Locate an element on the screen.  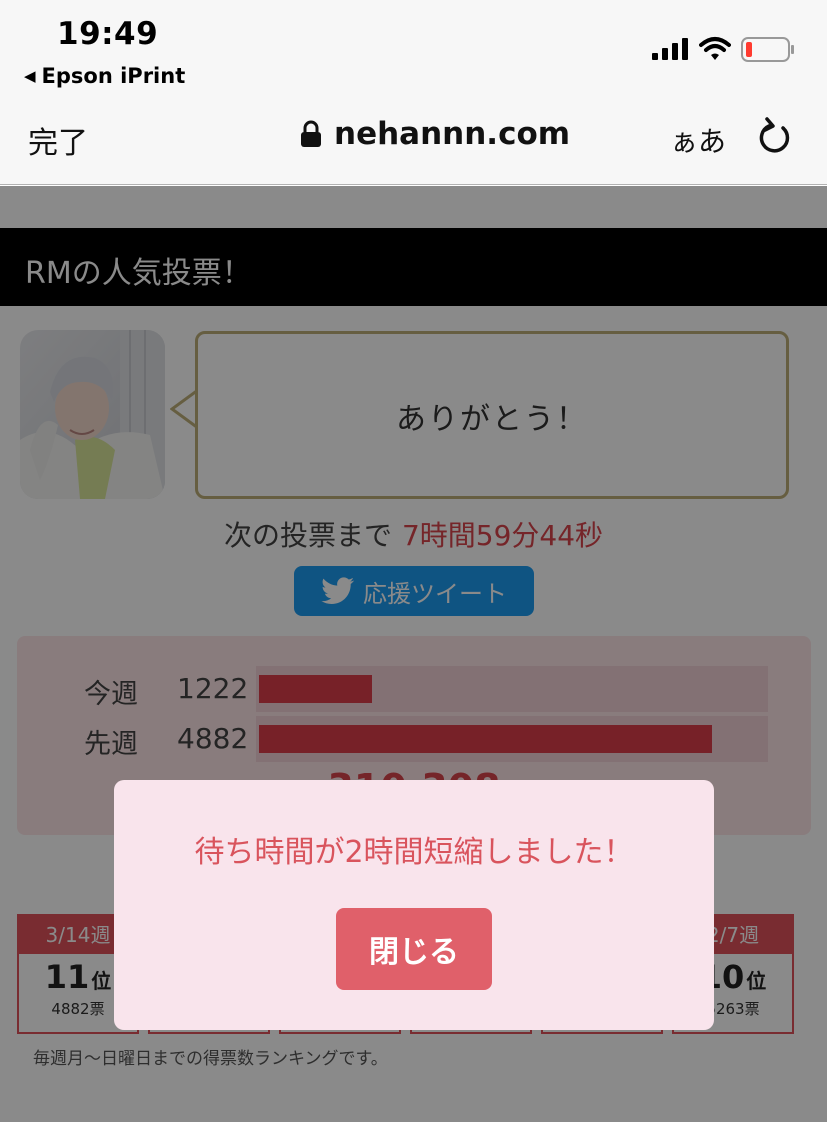
status-time: 19:49 is located at coordinates (108, 34).